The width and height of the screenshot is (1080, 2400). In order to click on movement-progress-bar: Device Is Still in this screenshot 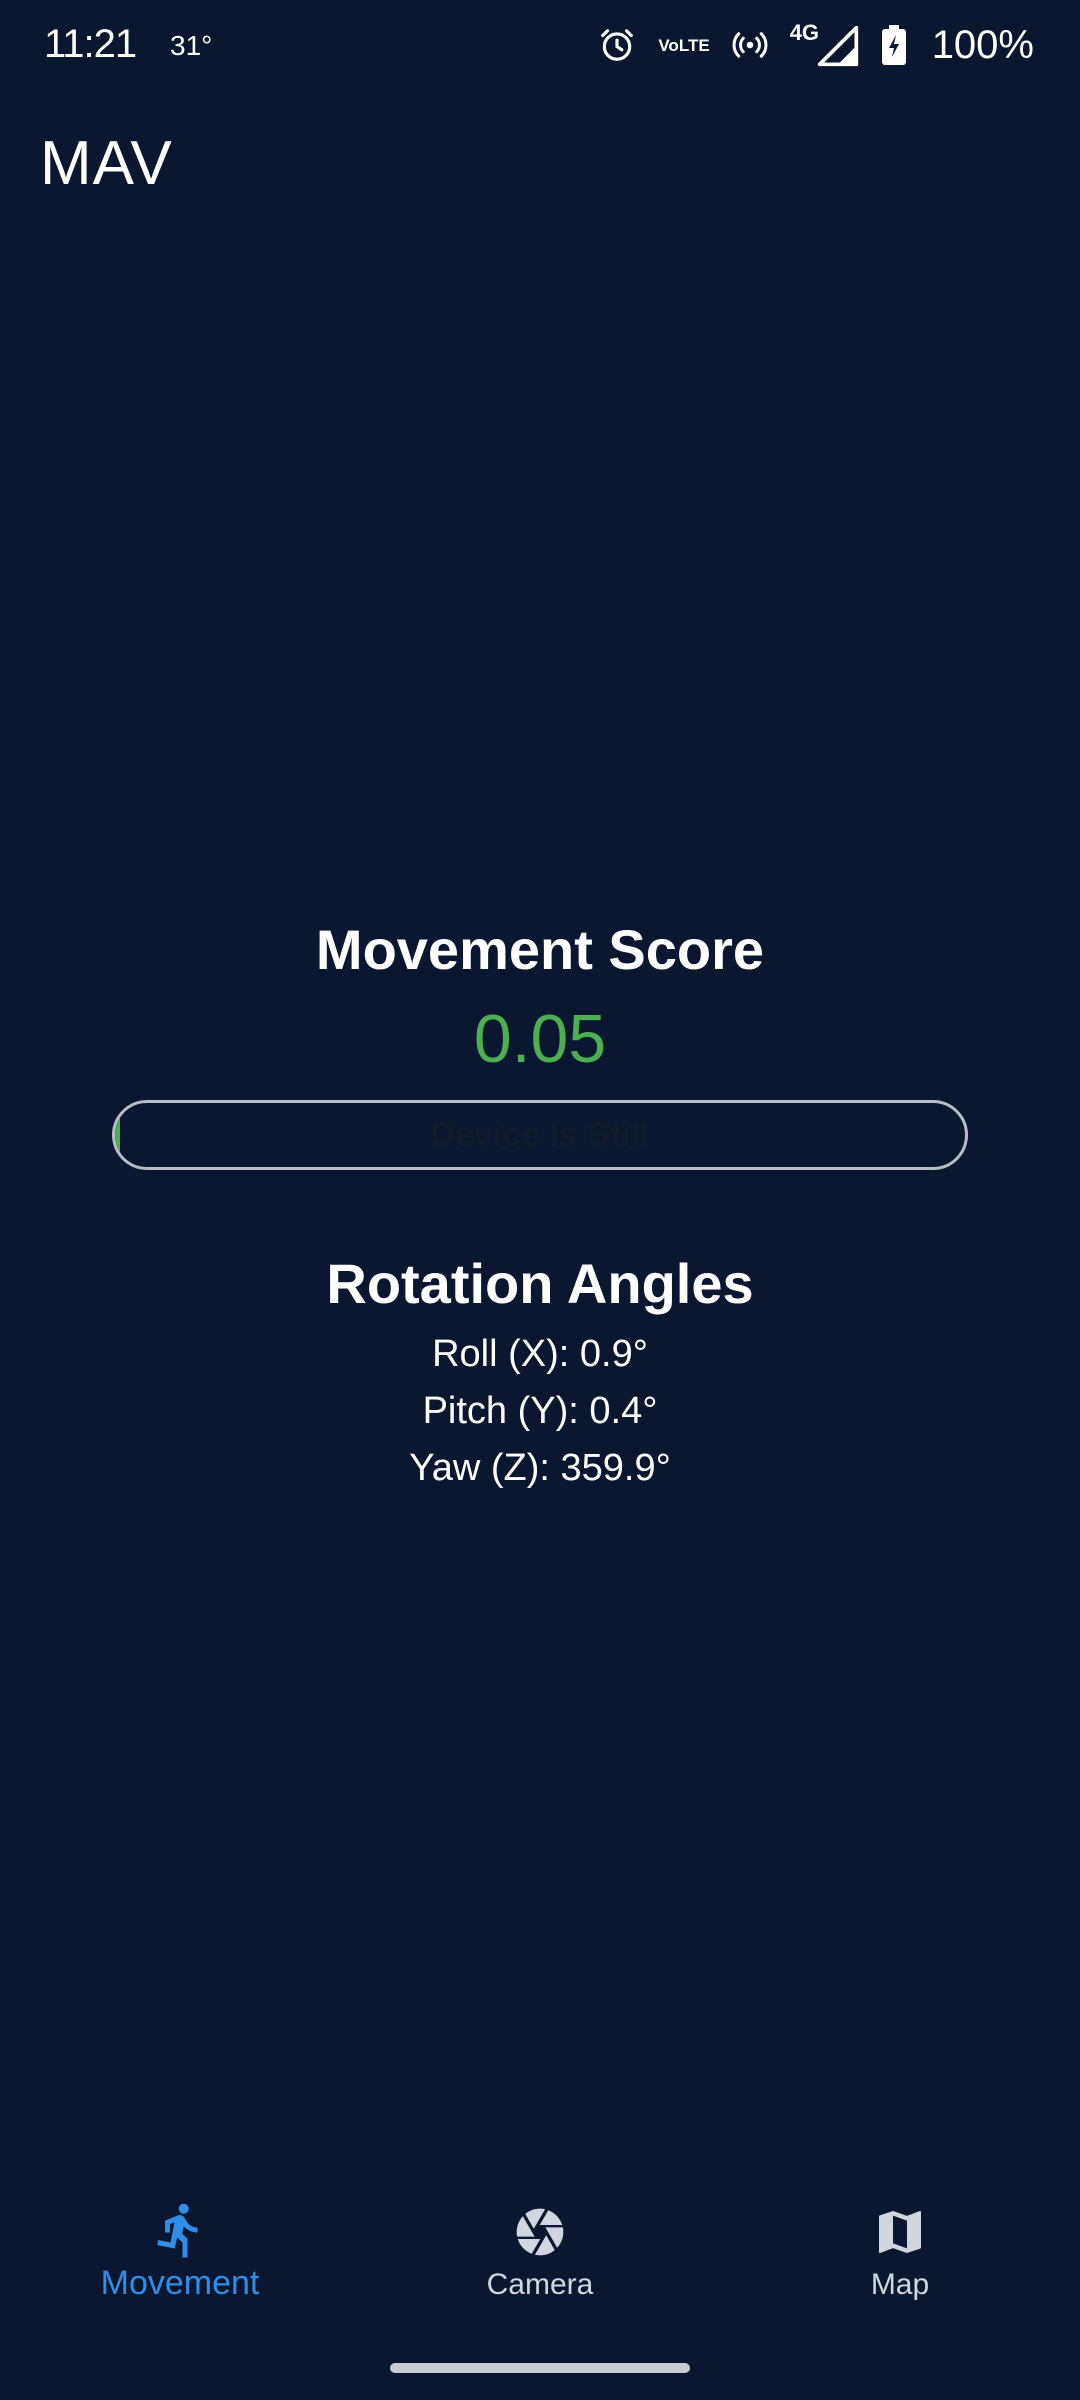, I will do `click(540, 1135)`.